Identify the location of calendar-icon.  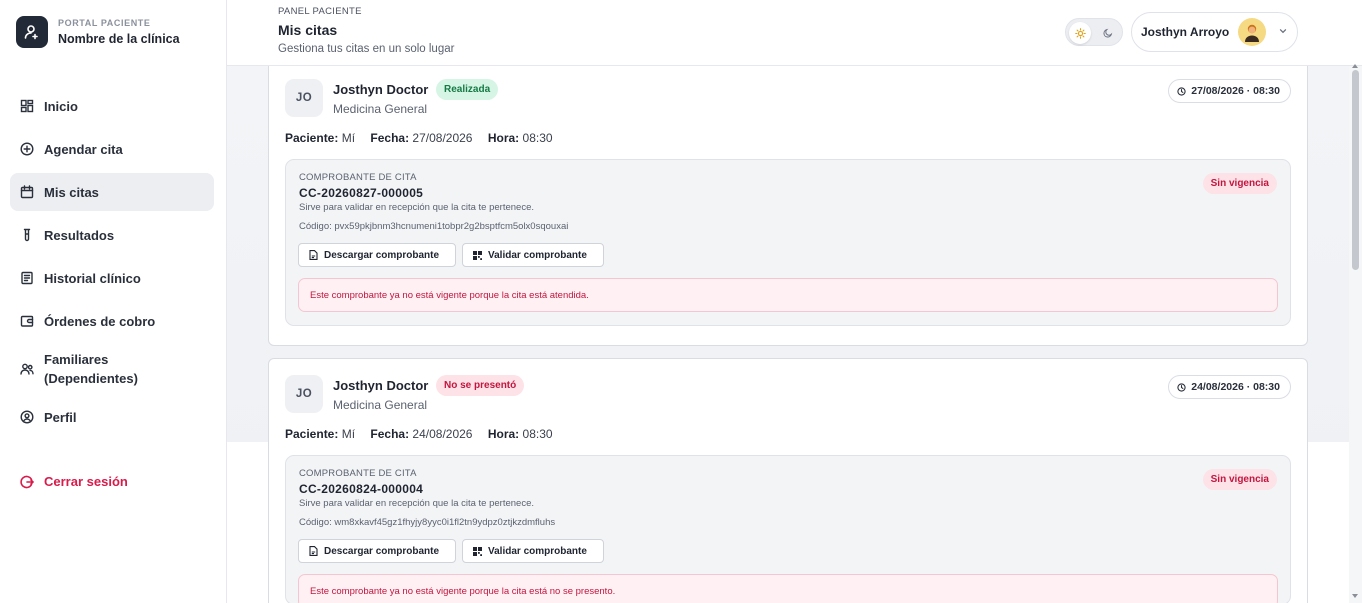
(27, 192).